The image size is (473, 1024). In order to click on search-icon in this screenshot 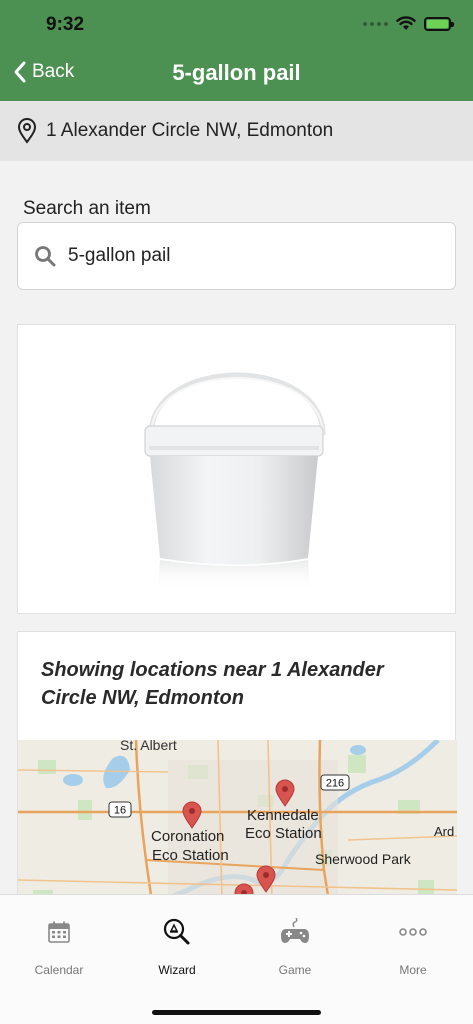, I will do `click(45, 256)`.